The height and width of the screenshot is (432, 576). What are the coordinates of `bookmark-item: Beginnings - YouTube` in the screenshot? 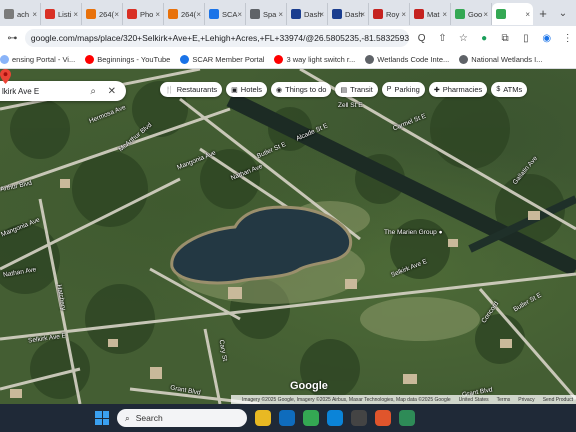 It's located at (128, 59).